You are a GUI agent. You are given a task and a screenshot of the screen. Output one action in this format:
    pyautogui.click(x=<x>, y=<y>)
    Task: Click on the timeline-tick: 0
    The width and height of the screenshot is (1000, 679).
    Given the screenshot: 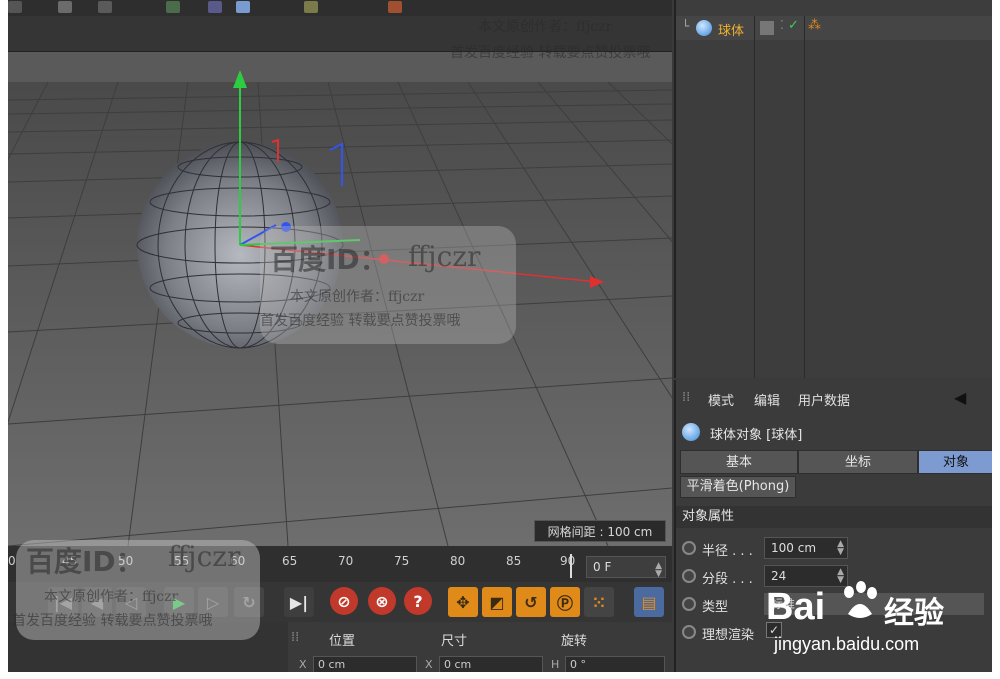 What is the action you would take?
    pyautogui.click(x=12, y=561)
    